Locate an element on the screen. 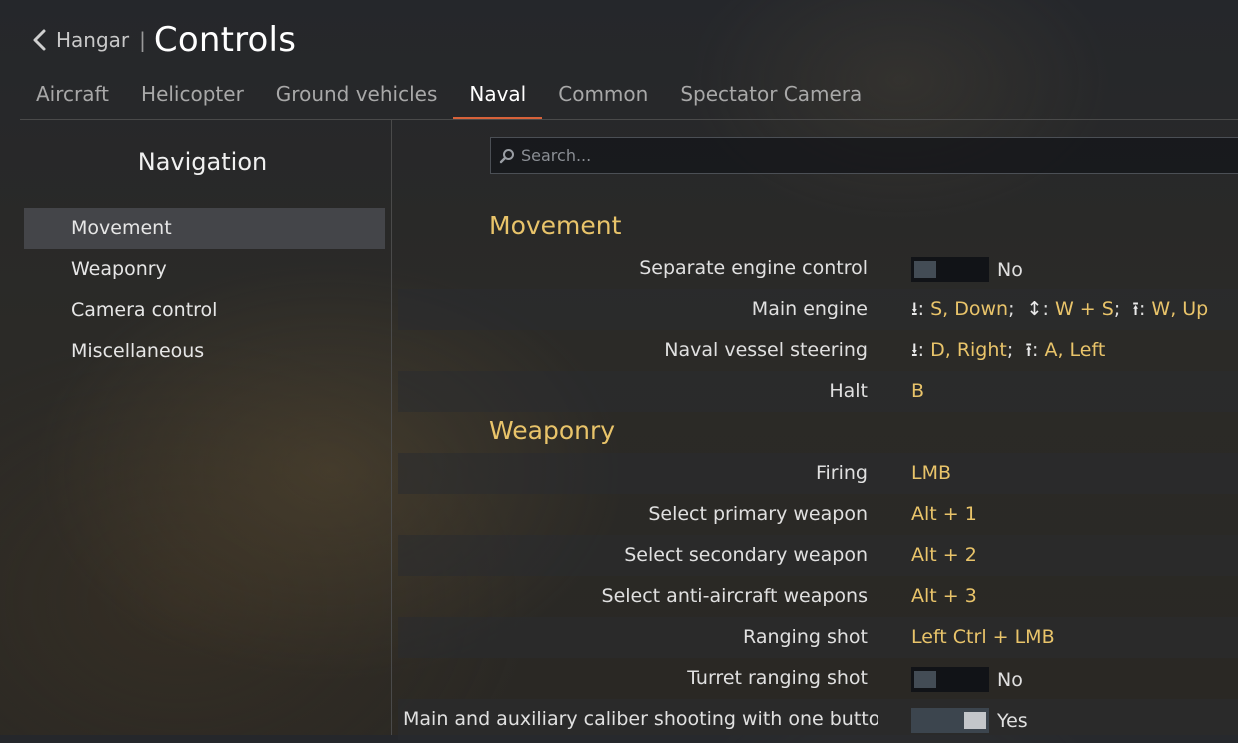 The width and height of the screenshot is (1238, 743). control-label: Halt is located at coordinates (848, 391).